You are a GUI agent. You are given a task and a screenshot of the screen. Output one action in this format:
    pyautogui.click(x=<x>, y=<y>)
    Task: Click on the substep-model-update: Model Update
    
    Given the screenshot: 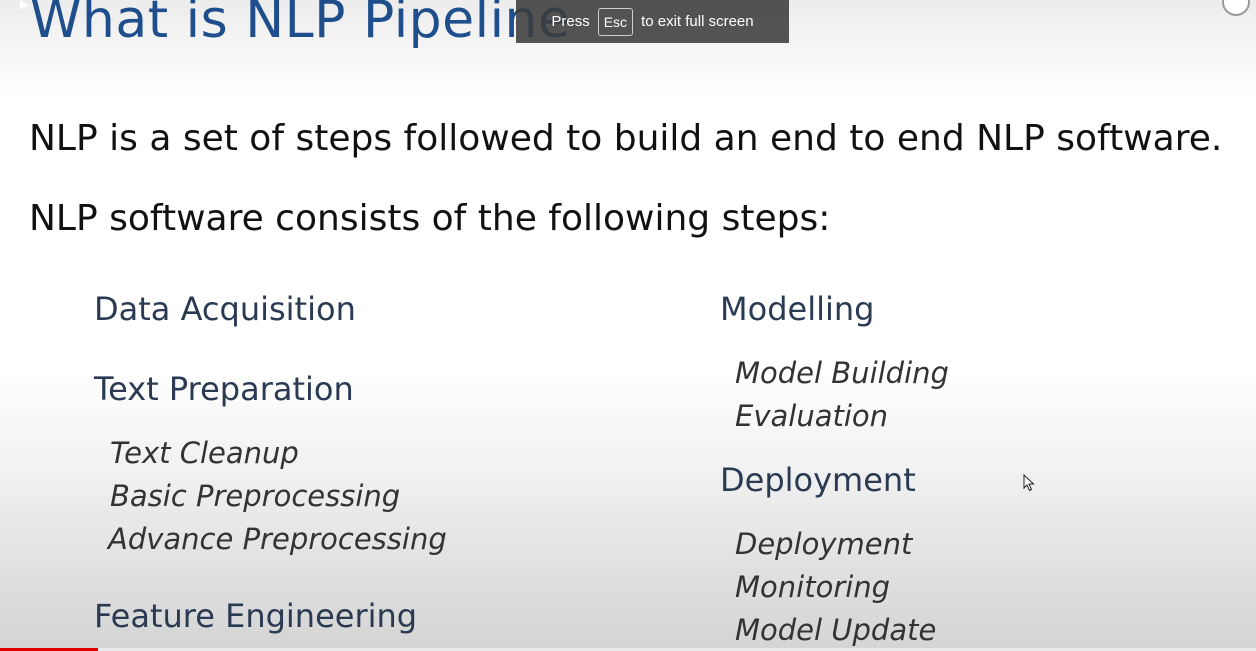 What is the action you would take?
    pyautogui.click(x=836, y=630)
    